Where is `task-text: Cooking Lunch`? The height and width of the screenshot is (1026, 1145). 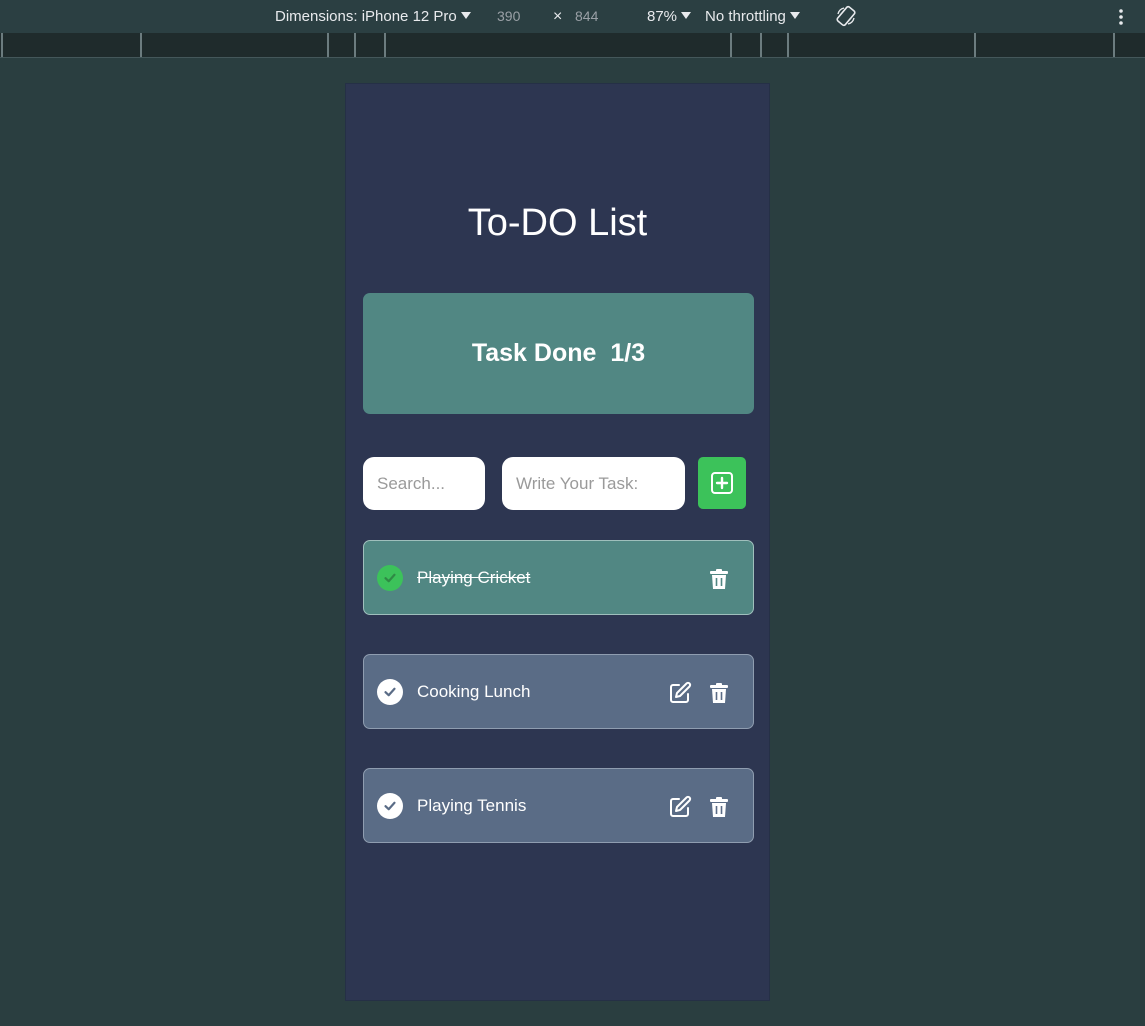 task-text: Cooking Lunch is located at coordinates (474, 691).